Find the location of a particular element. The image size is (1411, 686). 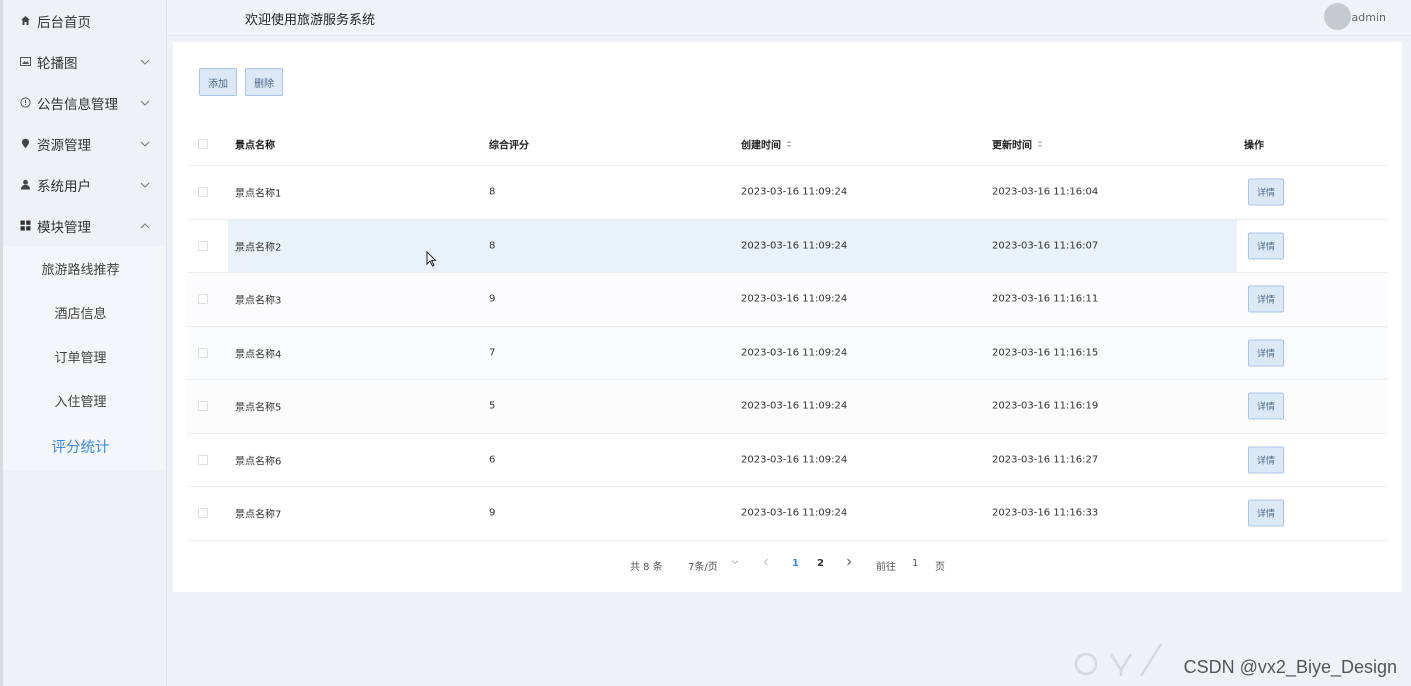

sidebar-item-label: 系统用户 is located at coordinates (64, 186).